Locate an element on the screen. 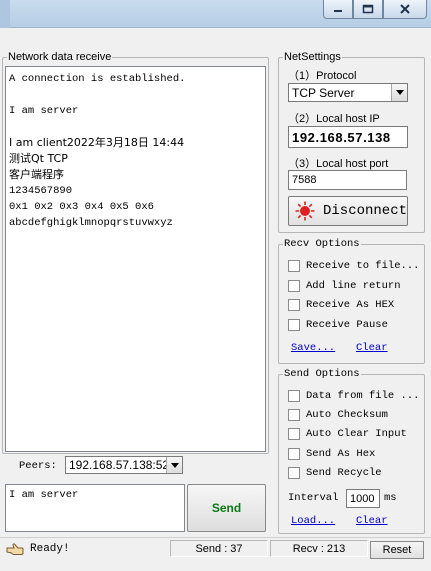 Image resolution: width=431 pixels, height=571 pixels. recv-option-label: Add line return is located at coordinates (353, 285).